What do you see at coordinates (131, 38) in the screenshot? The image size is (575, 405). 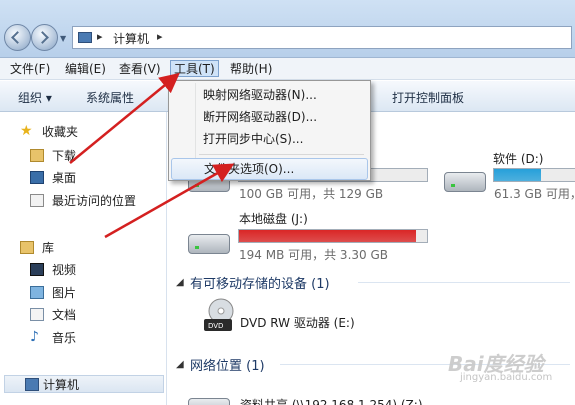 I see `breadcrumb-computer: 计算机` at bounding box center [131, 38].